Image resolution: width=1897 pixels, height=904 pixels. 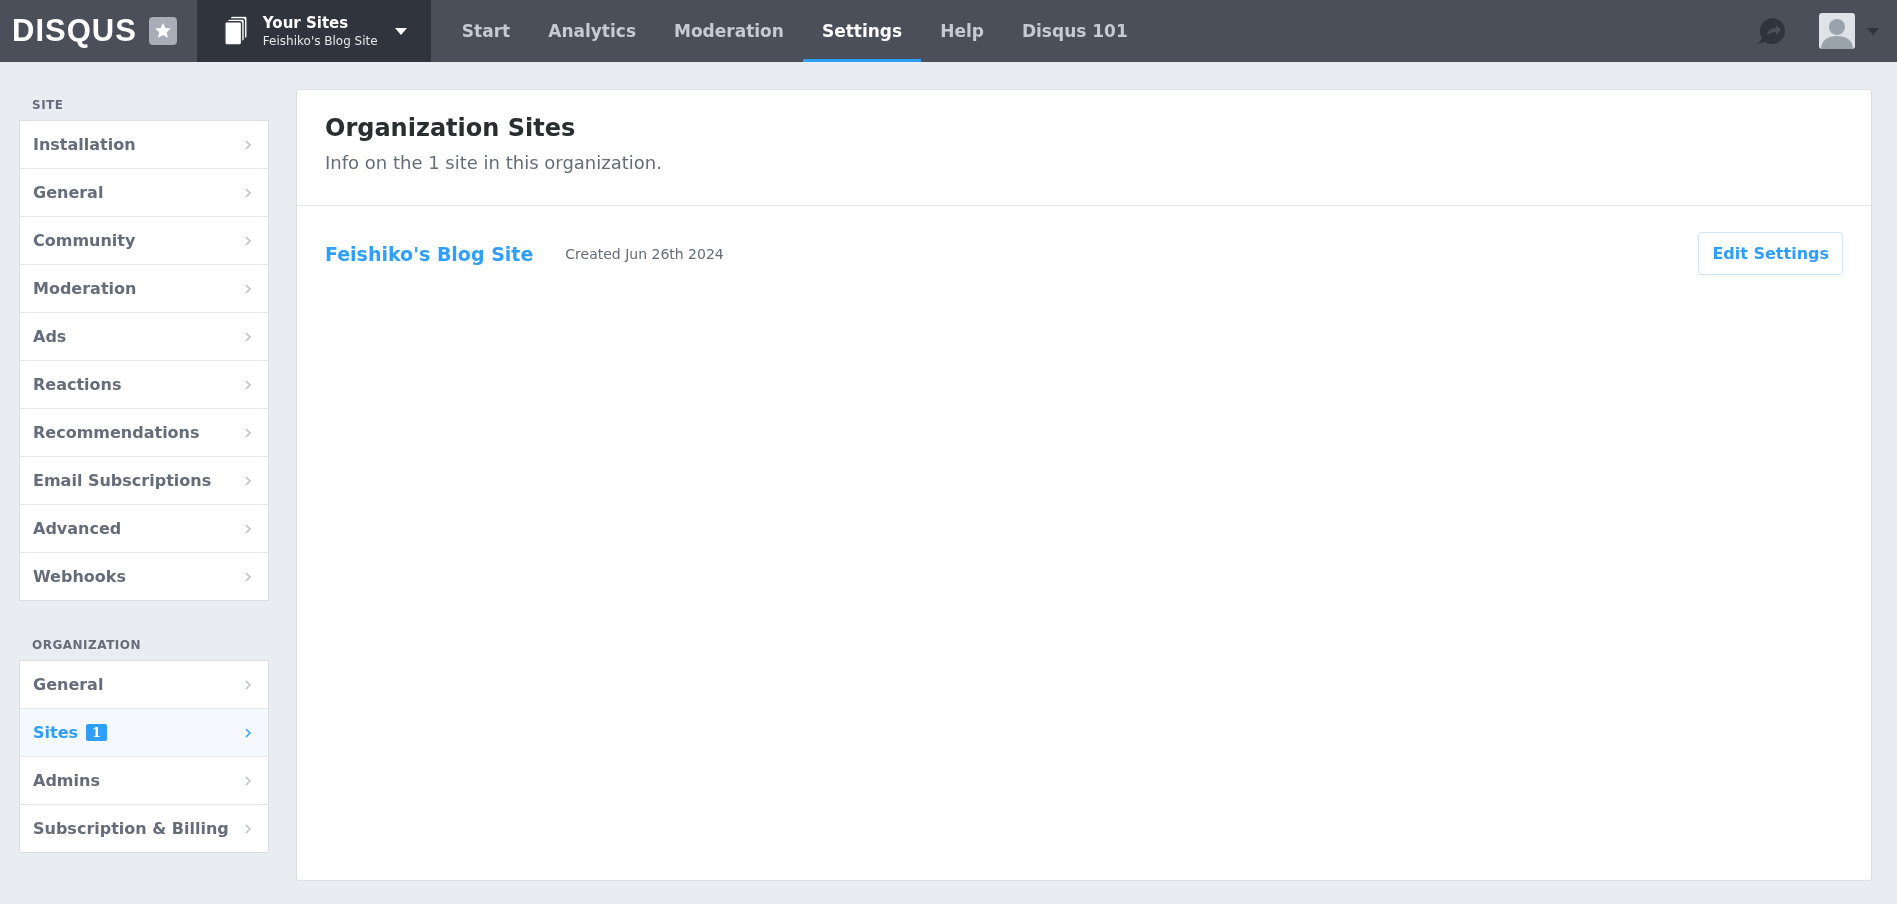 What do you see at coordinates (1074, 31) in the screenshot?
I see `nav-tab: Disqus 101` at bounding box center [1074, 31].